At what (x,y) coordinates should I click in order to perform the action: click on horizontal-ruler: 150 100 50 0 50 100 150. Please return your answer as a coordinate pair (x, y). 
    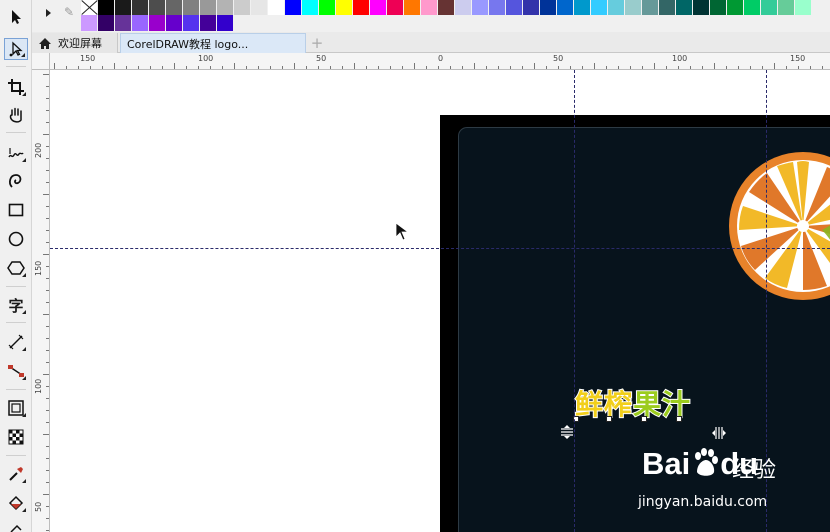
    Looking at the image, I should click on (440, 61).